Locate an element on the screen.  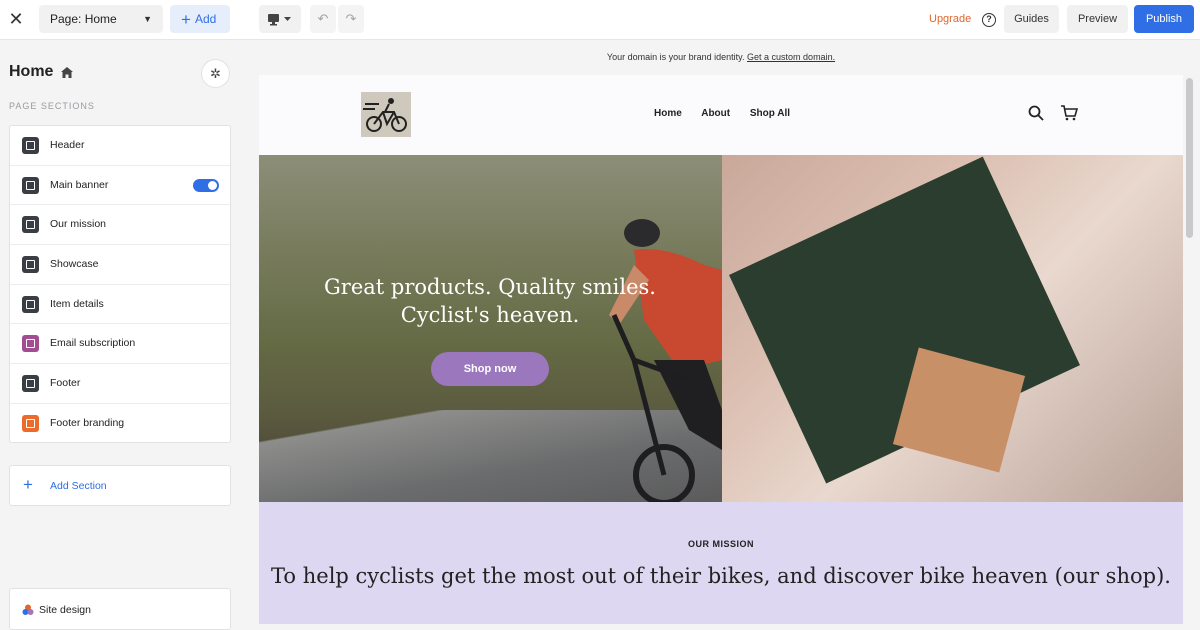
bookmark-icon is located at coordinates (30, 185).